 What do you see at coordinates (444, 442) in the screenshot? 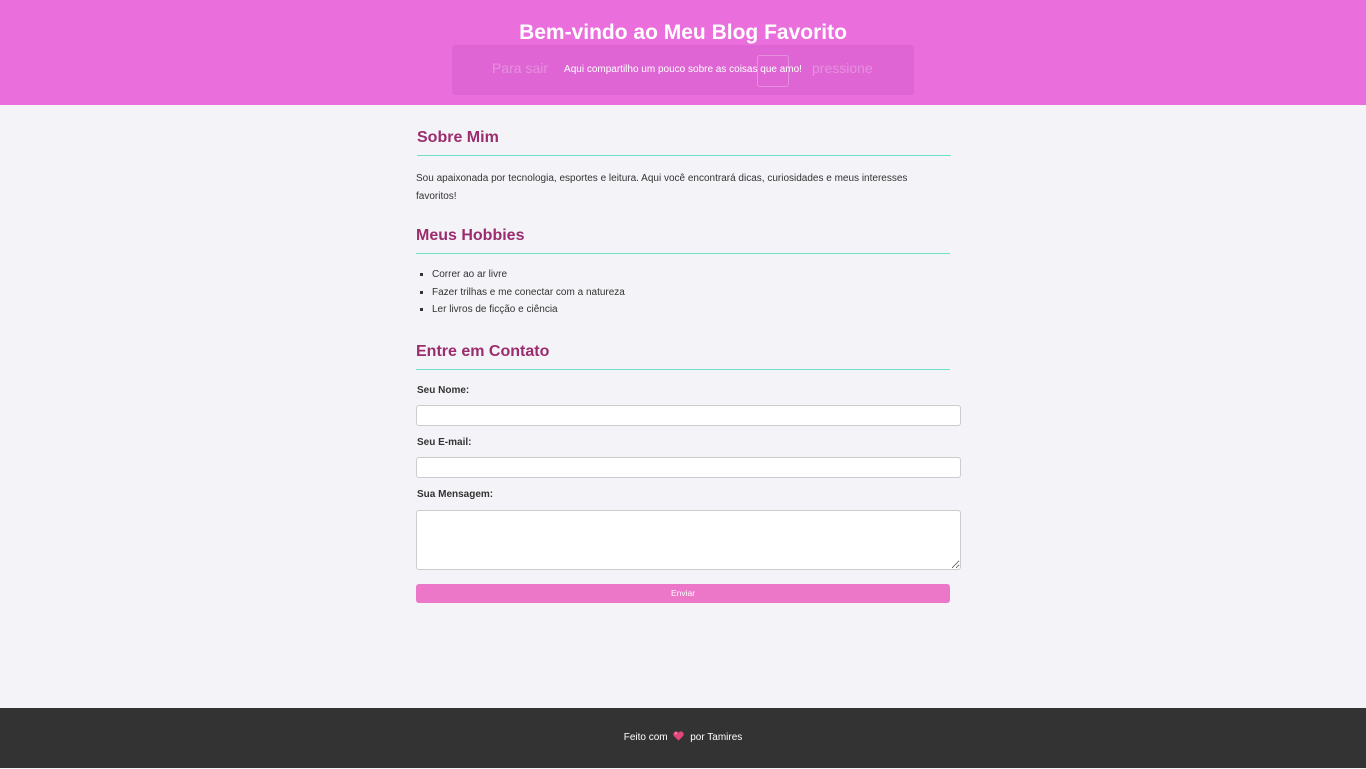
I see `email-label: Seu E-mail:` at bounding box center [444, 442].